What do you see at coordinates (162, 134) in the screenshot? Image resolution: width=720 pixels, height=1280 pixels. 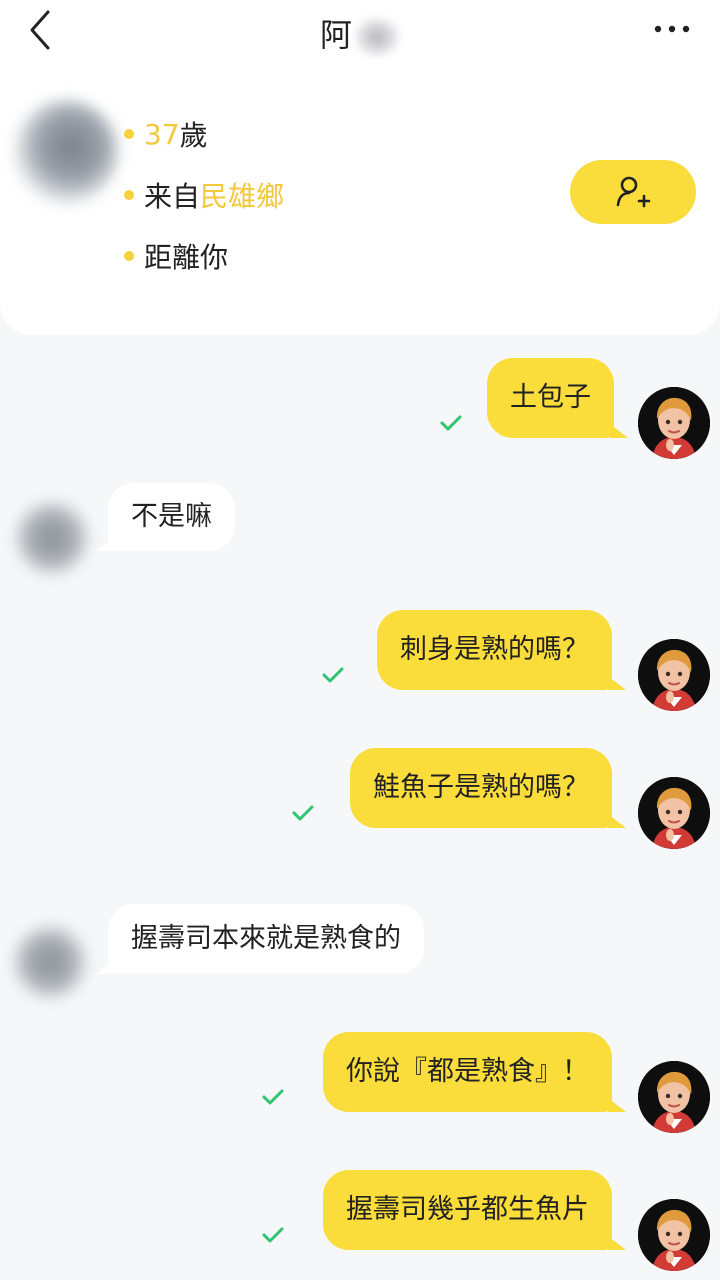 I see `age-value: 37` at bounding box center [162, 134].